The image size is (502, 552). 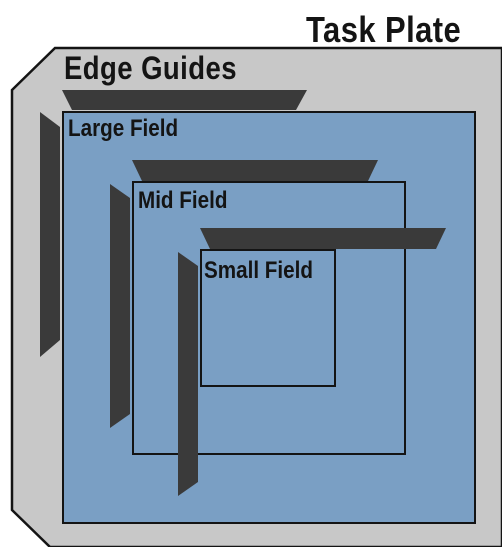 I want to click on diagram-title: Task Plate, so click(x=384, y=29).